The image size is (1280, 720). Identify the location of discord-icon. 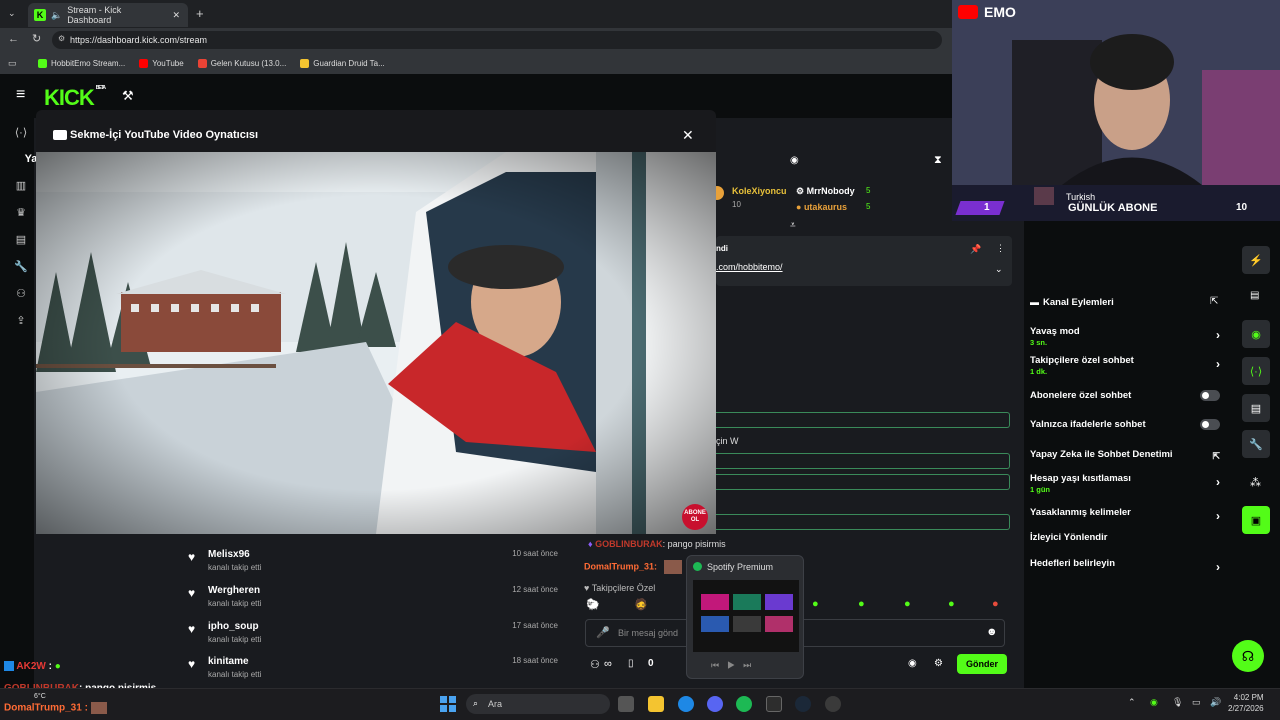
(715, 704).